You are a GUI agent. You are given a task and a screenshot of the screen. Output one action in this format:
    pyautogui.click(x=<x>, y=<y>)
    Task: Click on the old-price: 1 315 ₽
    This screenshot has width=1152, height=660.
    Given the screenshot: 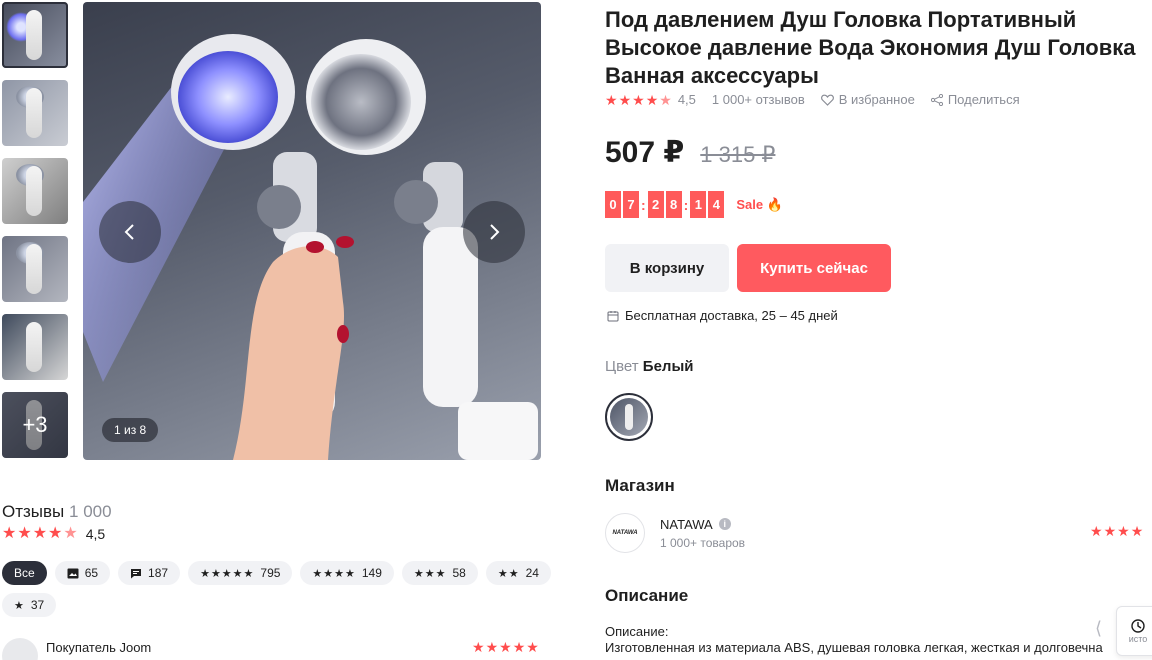 What is the action you would take?
    pyautogui.click(x=738, y=154)
    